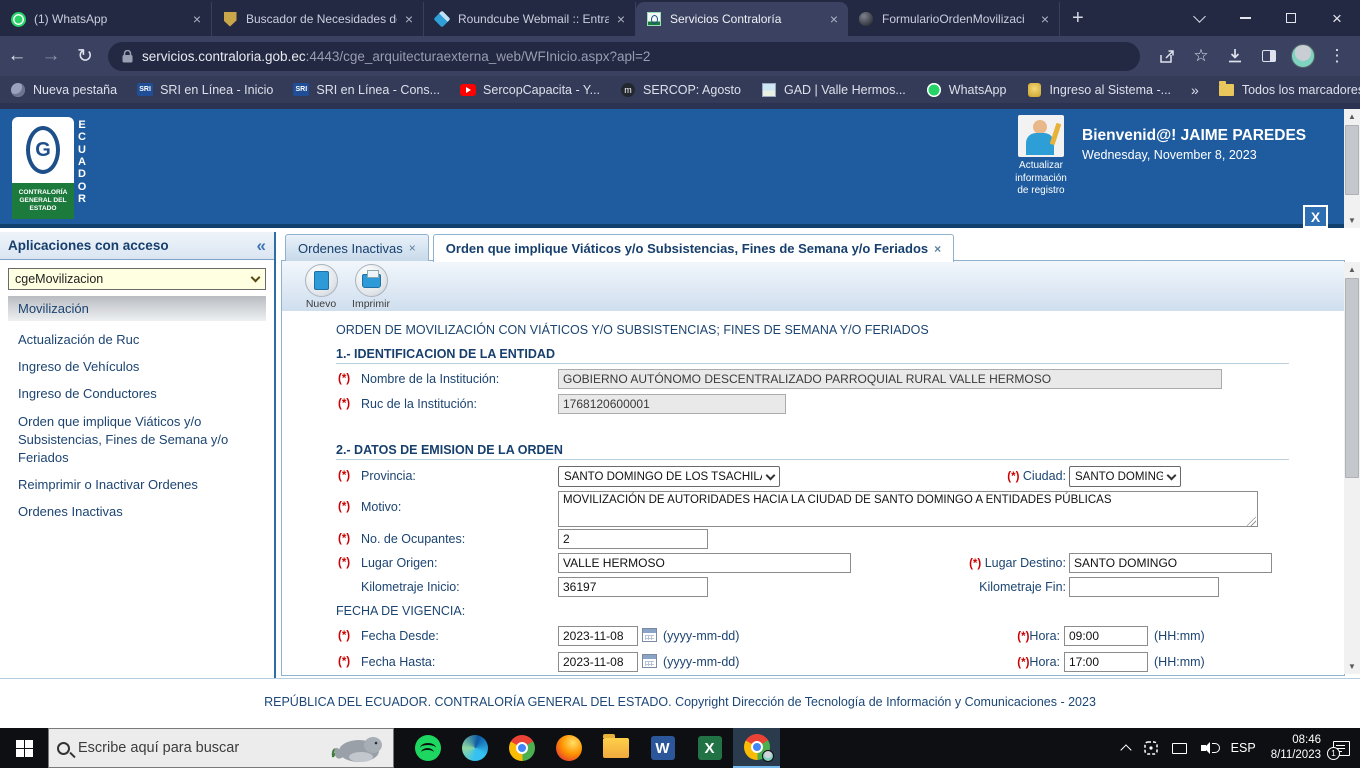 The width and height of the screenshot is (1360, 770). I want to click on origin-field, so click(704, 563).